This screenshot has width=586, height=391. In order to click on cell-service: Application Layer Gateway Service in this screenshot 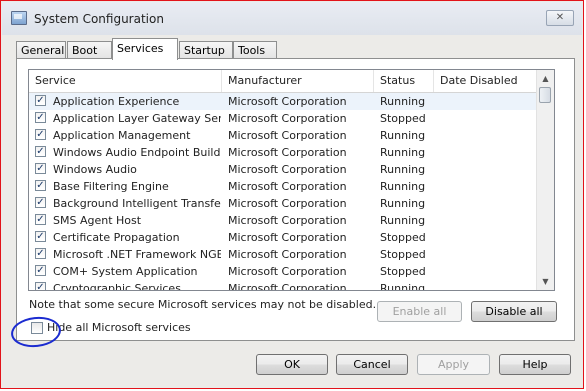, I will do `click(137, 118)`.